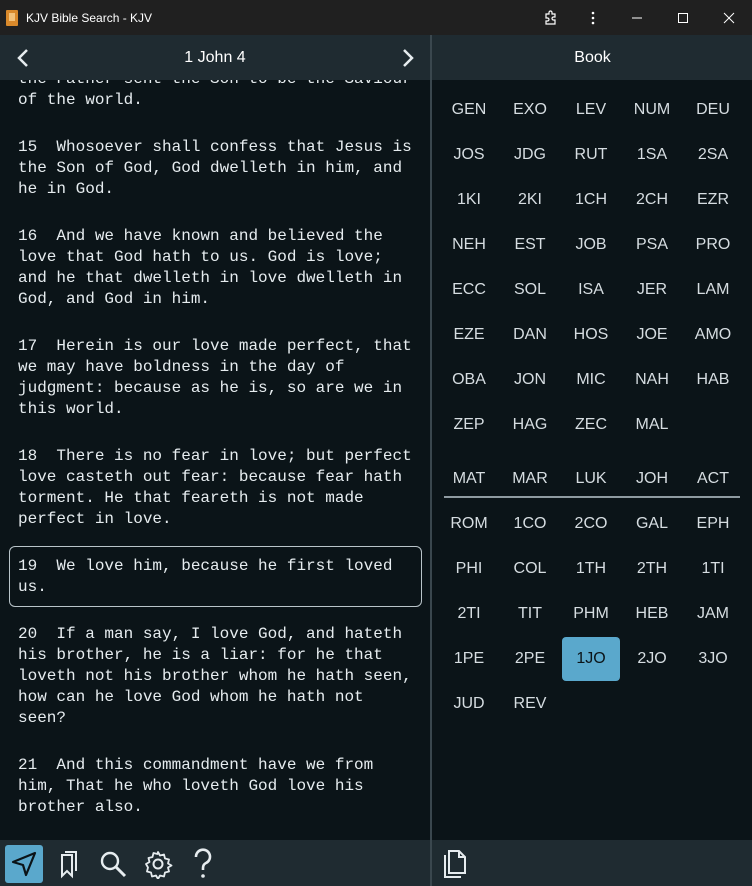 The height and width of the screenshot is (886, 752). What do you see at coordinates (469, 524) in the screenshot?
I see `book-rom: ROM` at bounding box center [469, 524].